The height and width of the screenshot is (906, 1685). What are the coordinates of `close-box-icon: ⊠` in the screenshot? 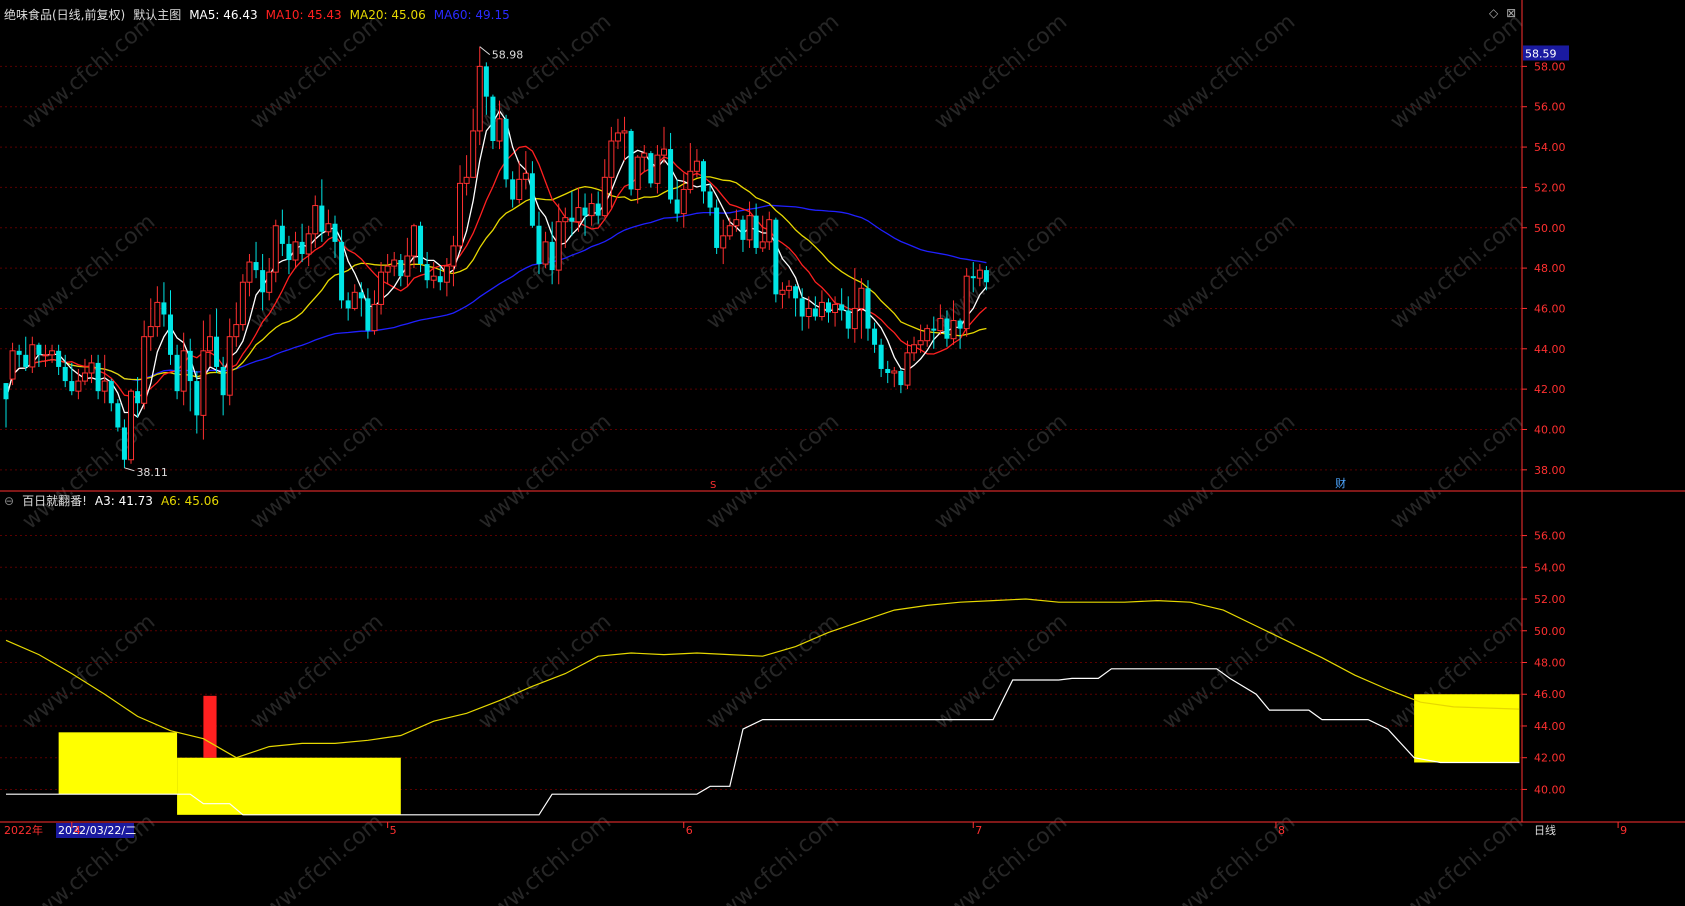 It's located at (1511, 13).